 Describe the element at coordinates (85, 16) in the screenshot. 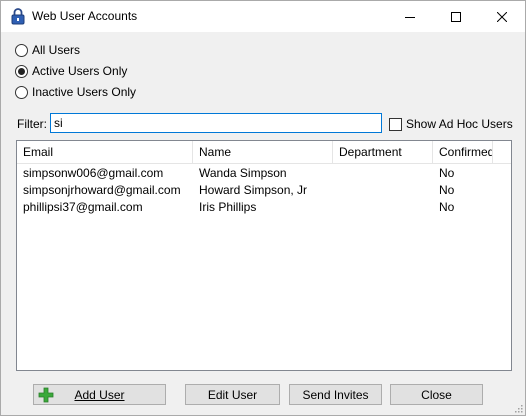

I see `window-title: Web User Accounts` at that location.